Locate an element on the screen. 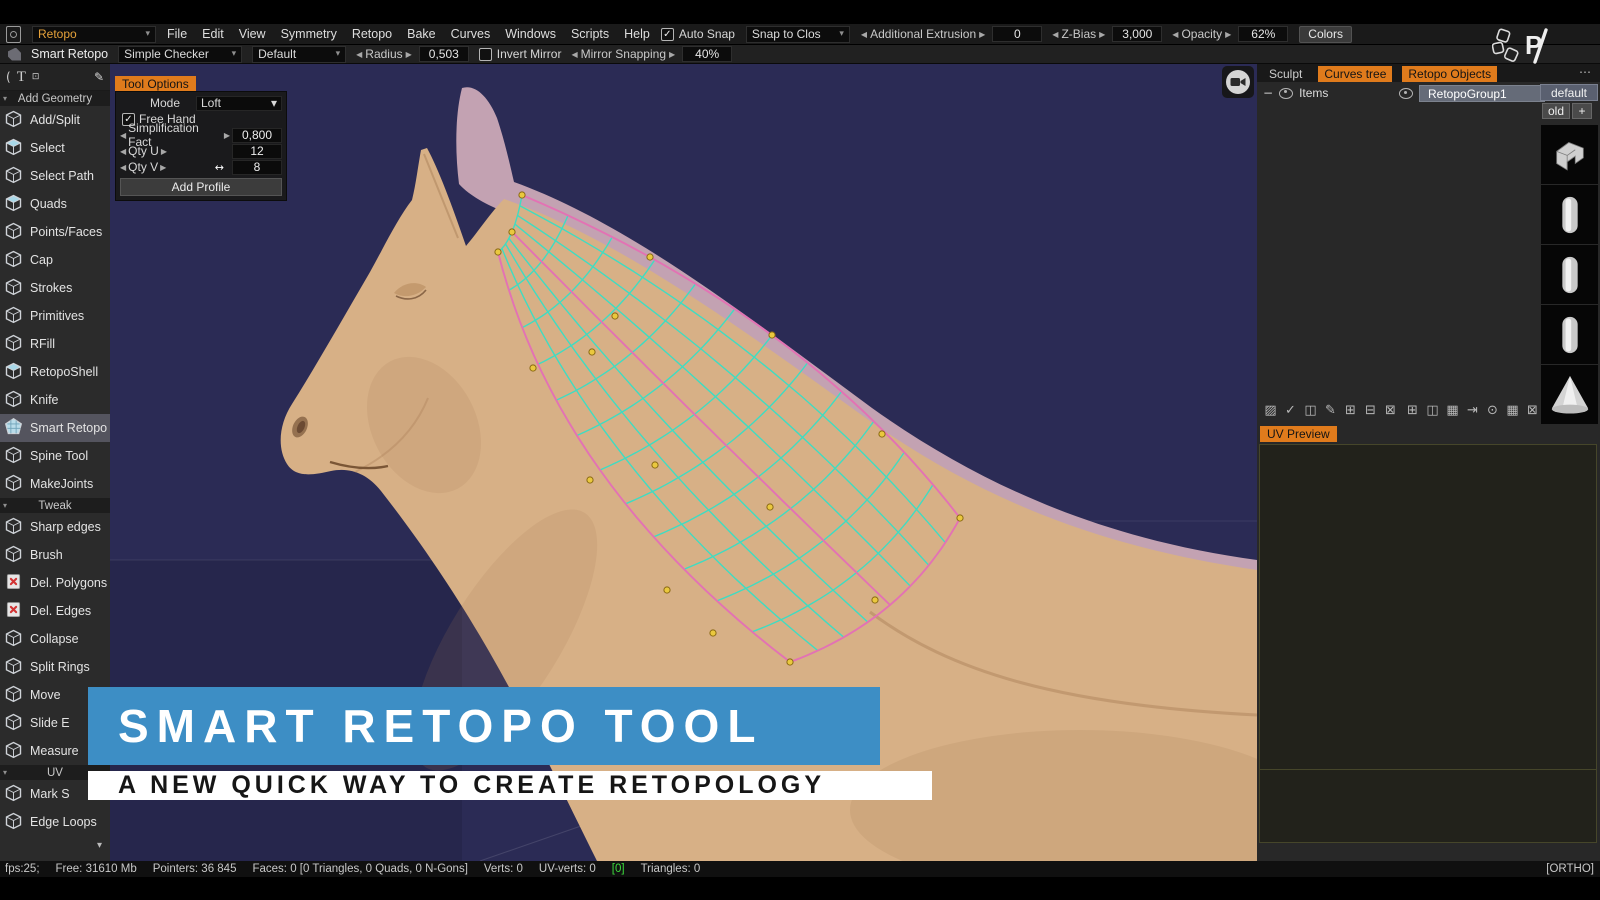 The image size is (1600, 900). sidebar-item-add-split: Add/Split is located at coordinates (55, 120).